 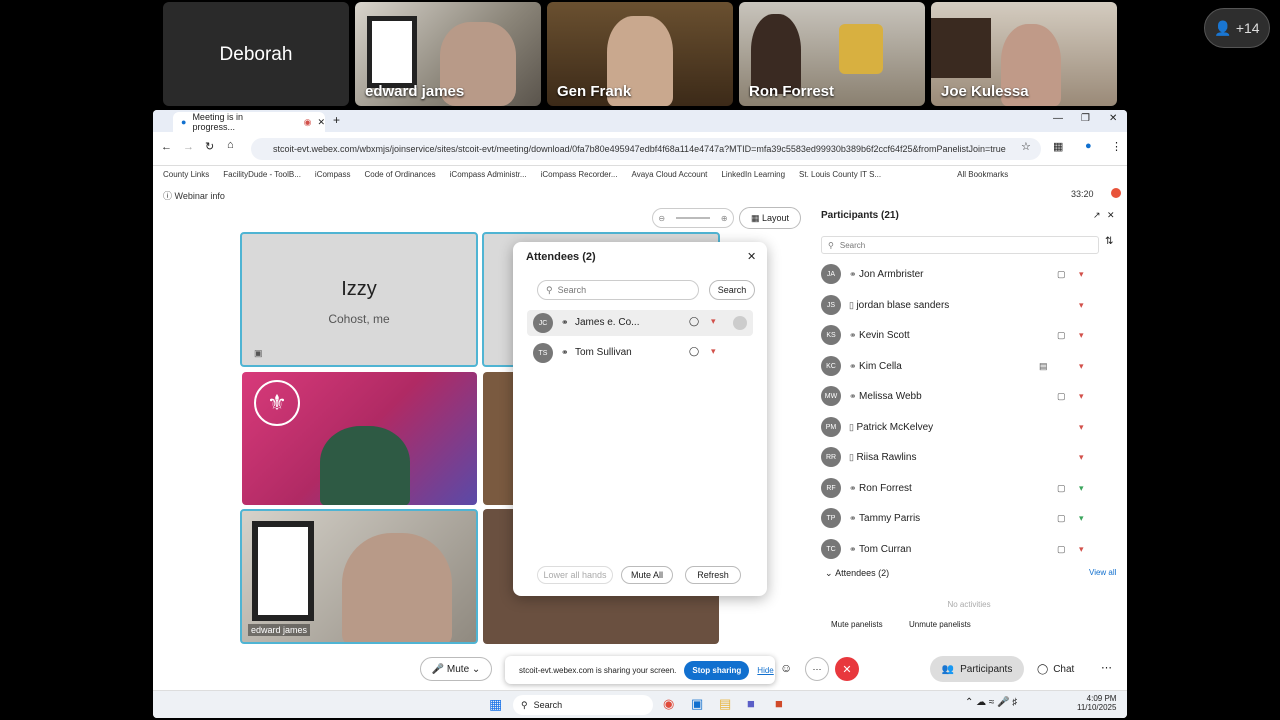 What do you see at coordinates (1113, 118) in the screenshot?
I see `close-window-icon: ✕` at bounding box center [1113, 118].